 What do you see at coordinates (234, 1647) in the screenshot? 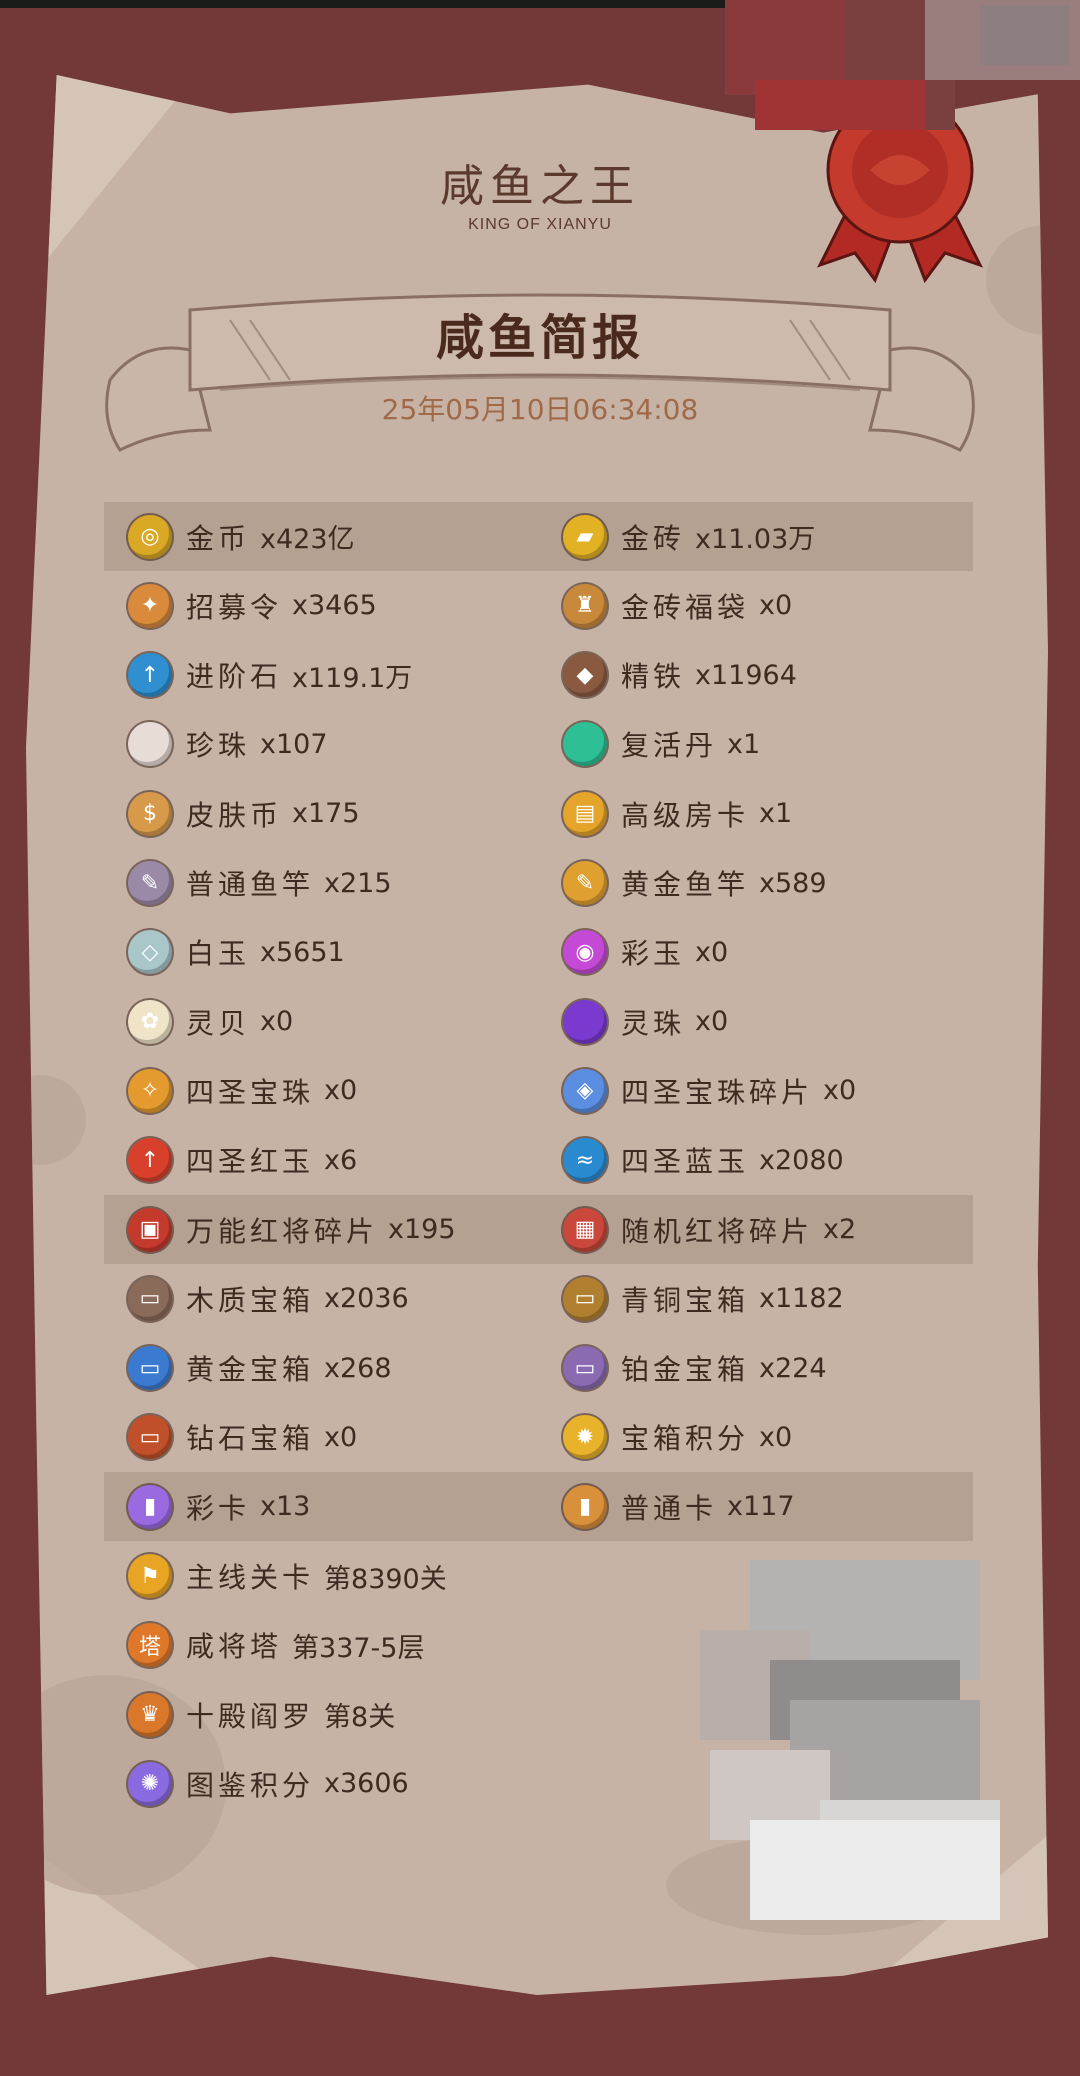
I see `resource-name: 咸将塔` at bounding box center [234, 1647].